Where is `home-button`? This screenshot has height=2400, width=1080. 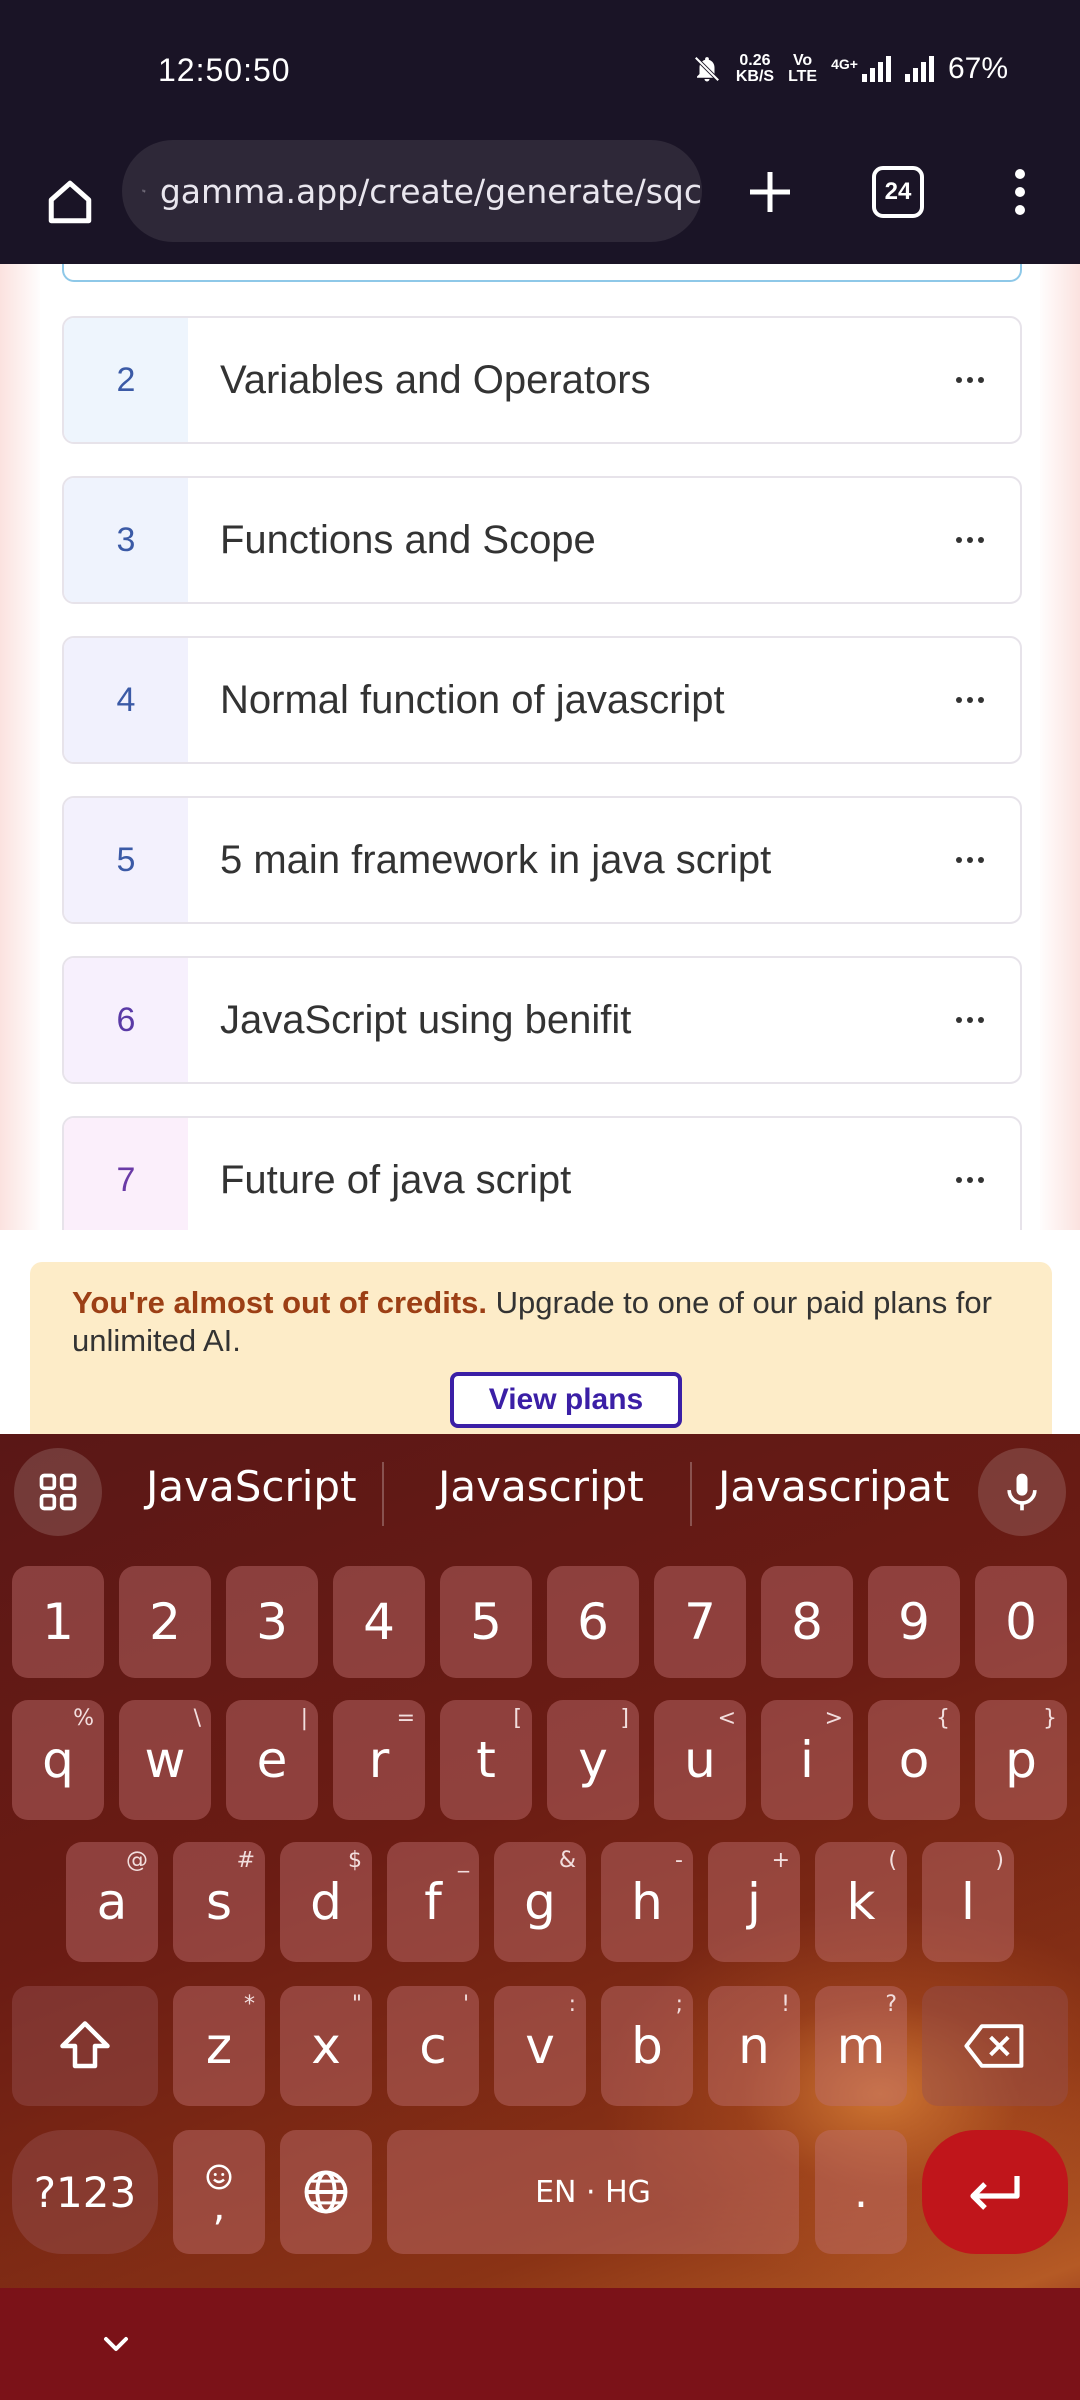
home-button is located at coordinates (70, 202).